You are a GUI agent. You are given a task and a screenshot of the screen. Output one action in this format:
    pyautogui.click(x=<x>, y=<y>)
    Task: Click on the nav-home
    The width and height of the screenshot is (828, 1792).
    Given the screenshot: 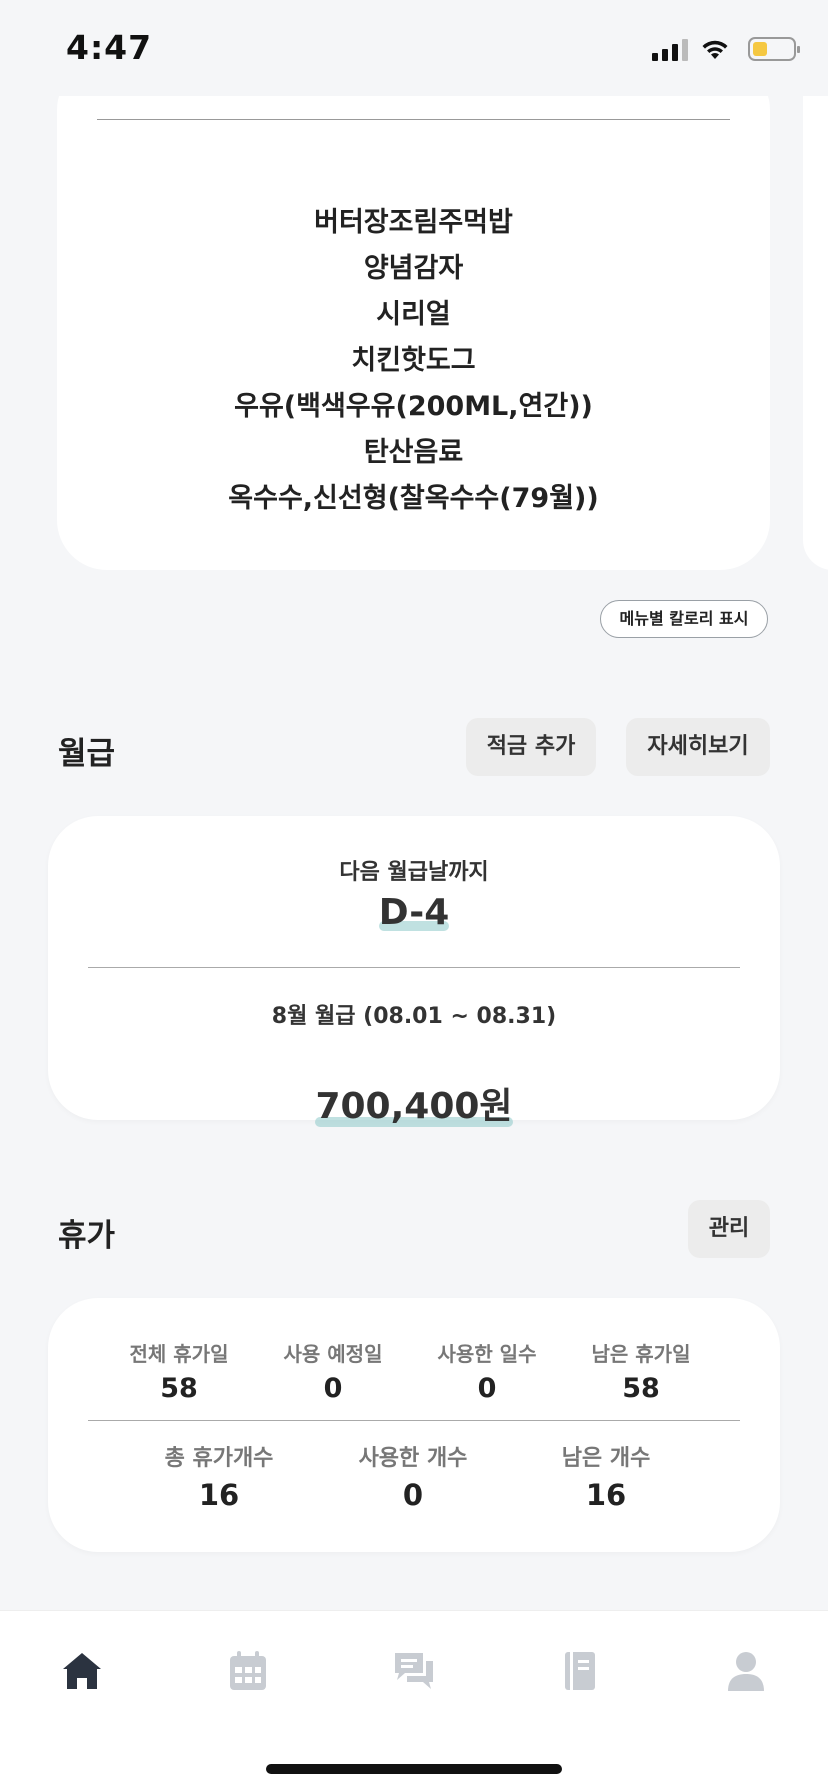 What is the action you would take?
    pyautogui.click(x=82, y=1671)
    